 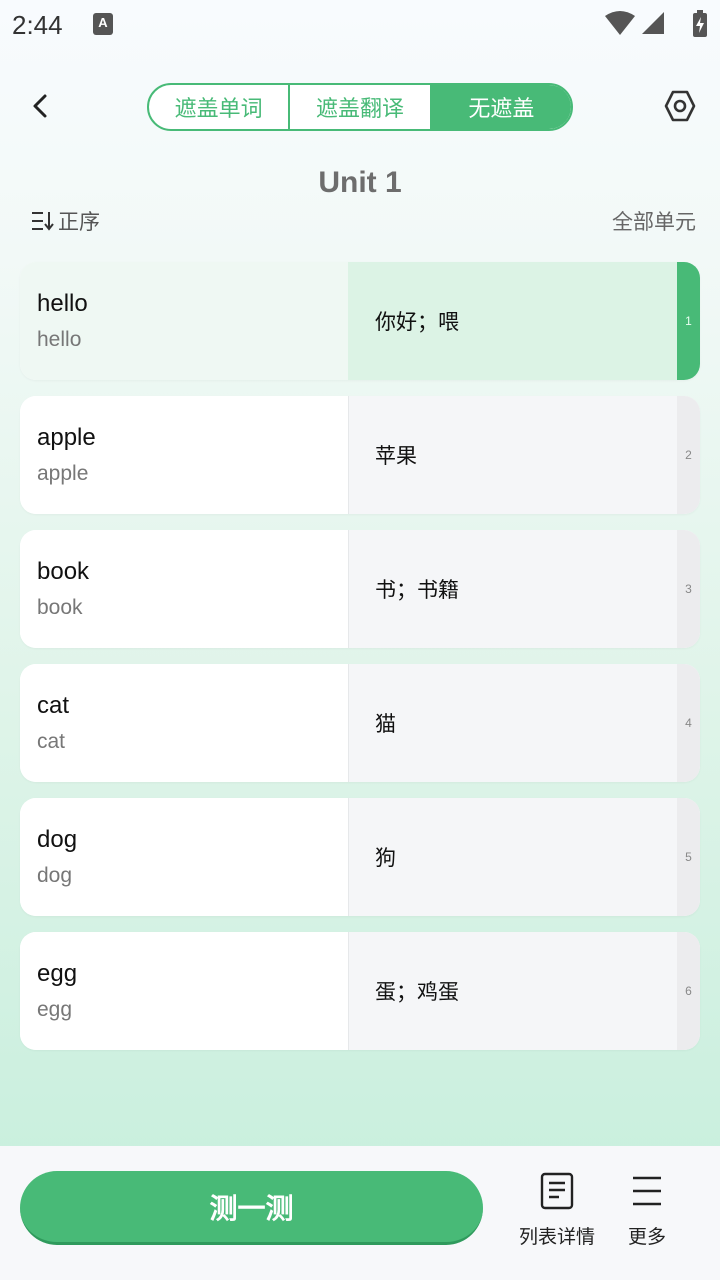 I want to click on segment-cover-word: 遮盖单词, so click(x=220, y=107).